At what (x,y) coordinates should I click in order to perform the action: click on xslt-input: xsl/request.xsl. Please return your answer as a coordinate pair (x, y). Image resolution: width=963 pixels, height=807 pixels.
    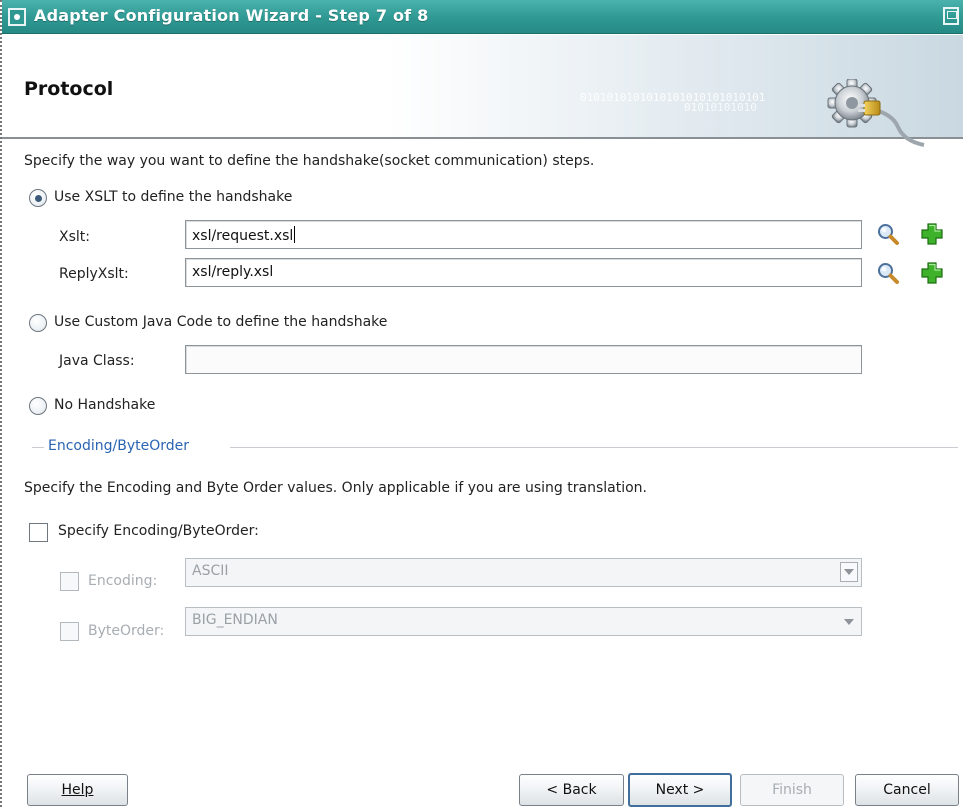
    Looking at the image, I should click on (523, 234).